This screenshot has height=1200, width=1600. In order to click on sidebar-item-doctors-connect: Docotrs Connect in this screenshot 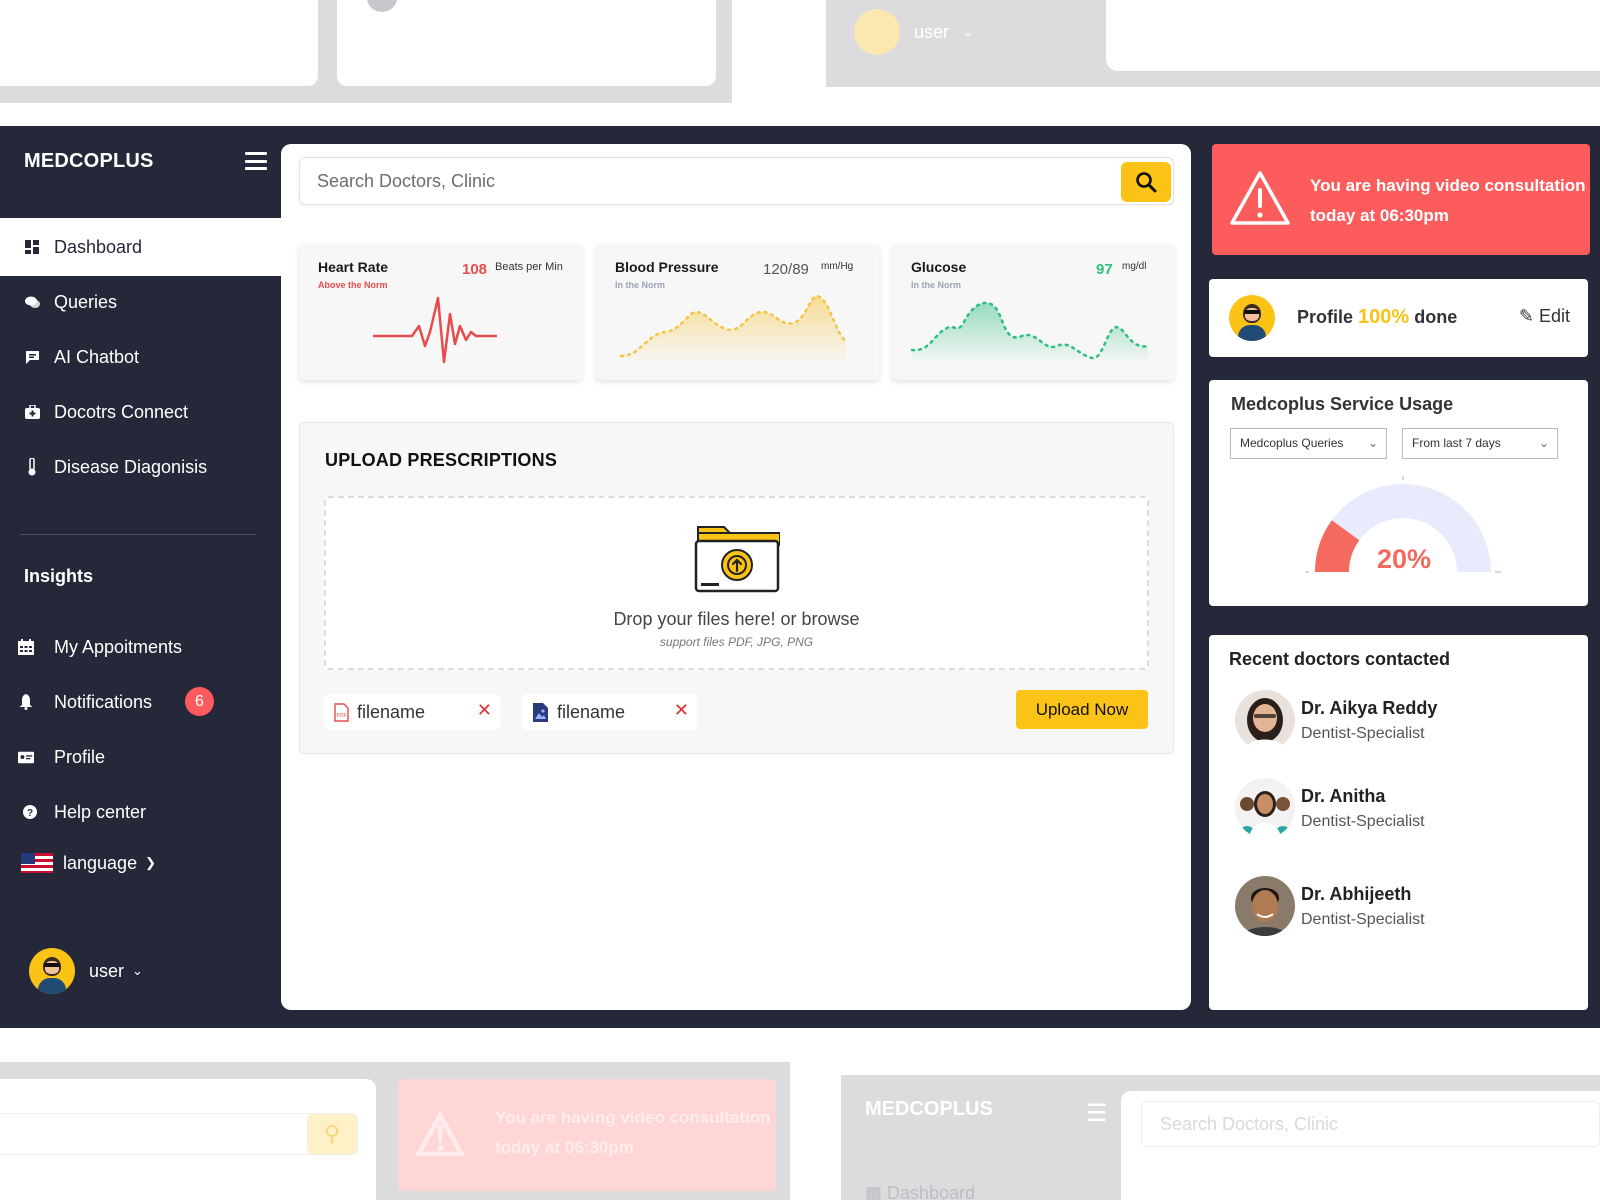, I will do `click(140, 412)`.